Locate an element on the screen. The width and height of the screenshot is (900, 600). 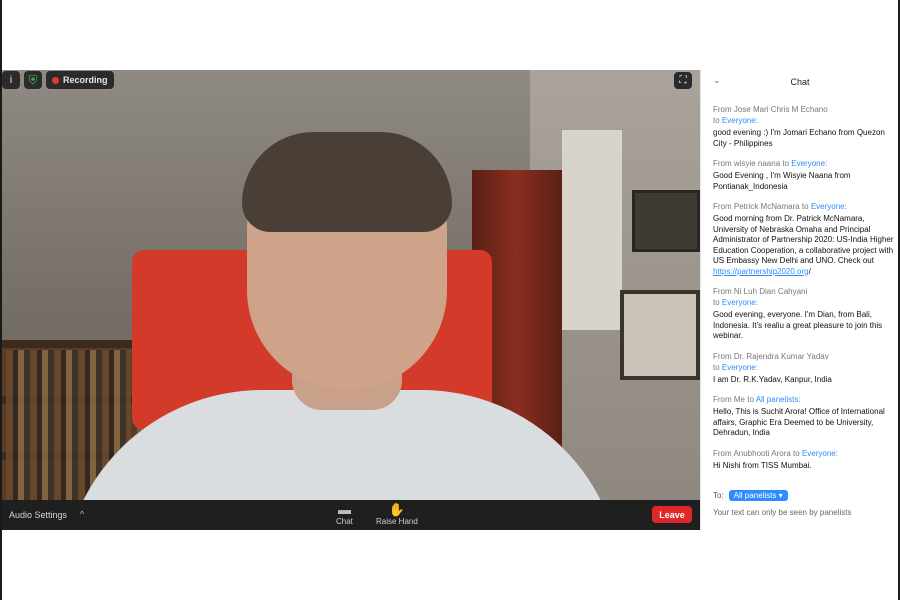
shield-icon: ⛨ is located at coordinates (33, 80).